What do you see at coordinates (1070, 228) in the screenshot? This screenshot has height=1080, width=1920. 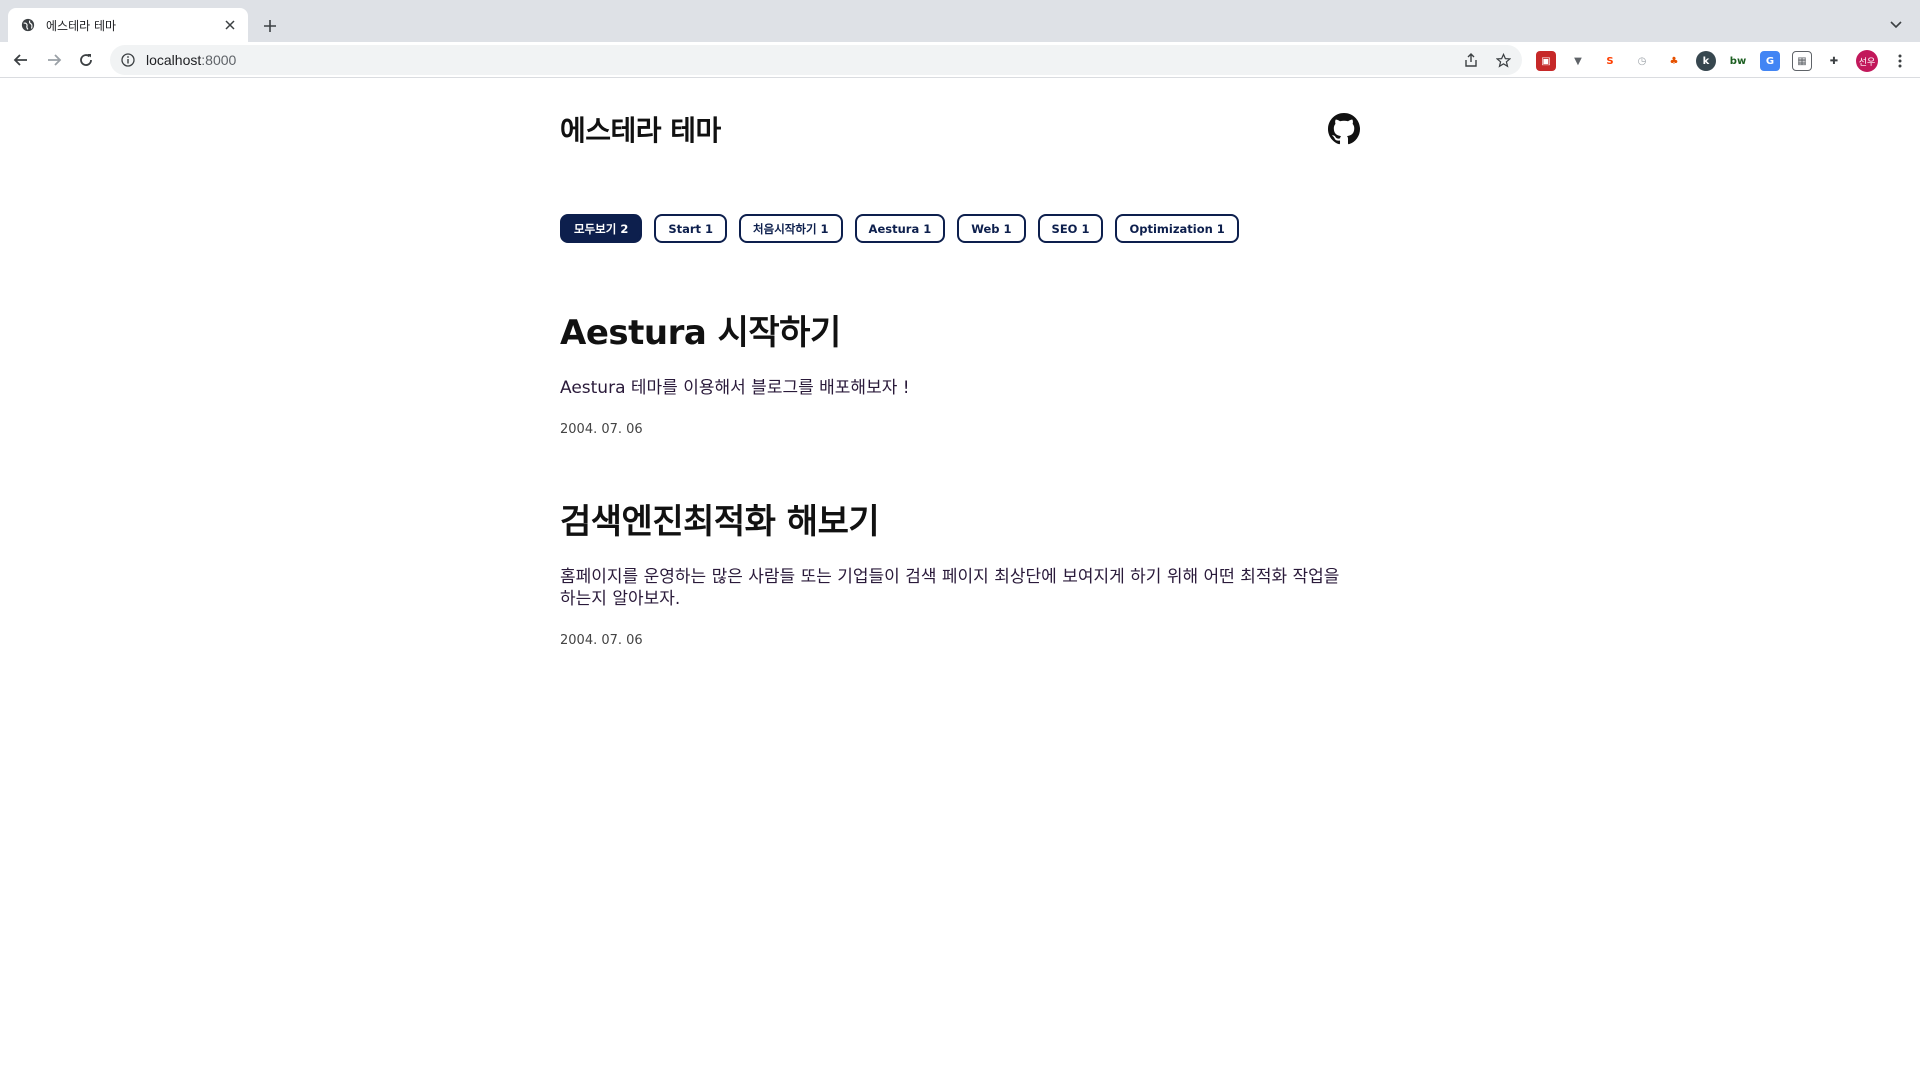 I see `category-seo: SEO 1` at bounding box center [1070, 228].